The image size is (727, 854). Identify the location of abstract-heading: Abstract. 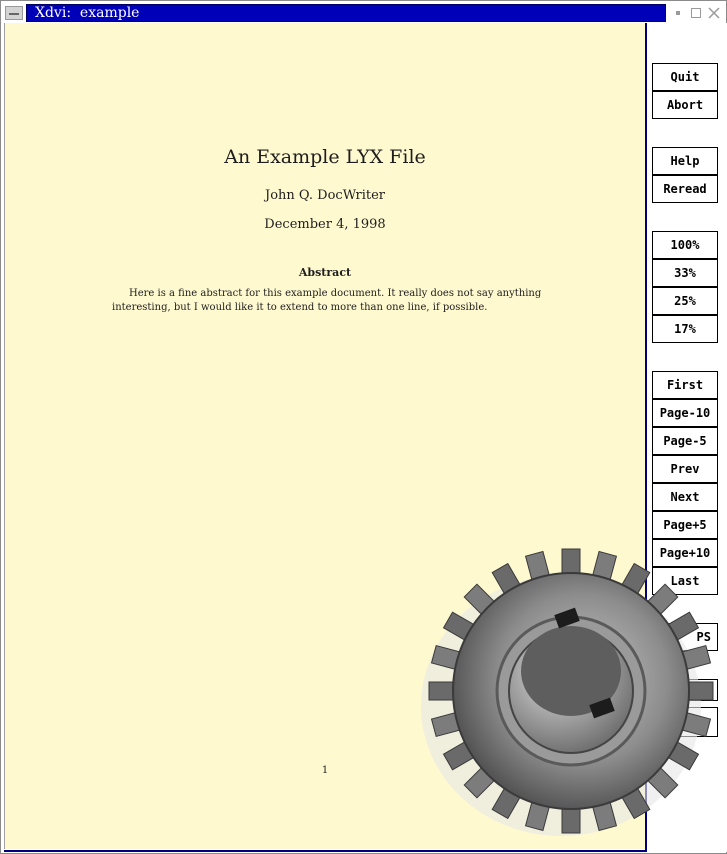
(325, 272).